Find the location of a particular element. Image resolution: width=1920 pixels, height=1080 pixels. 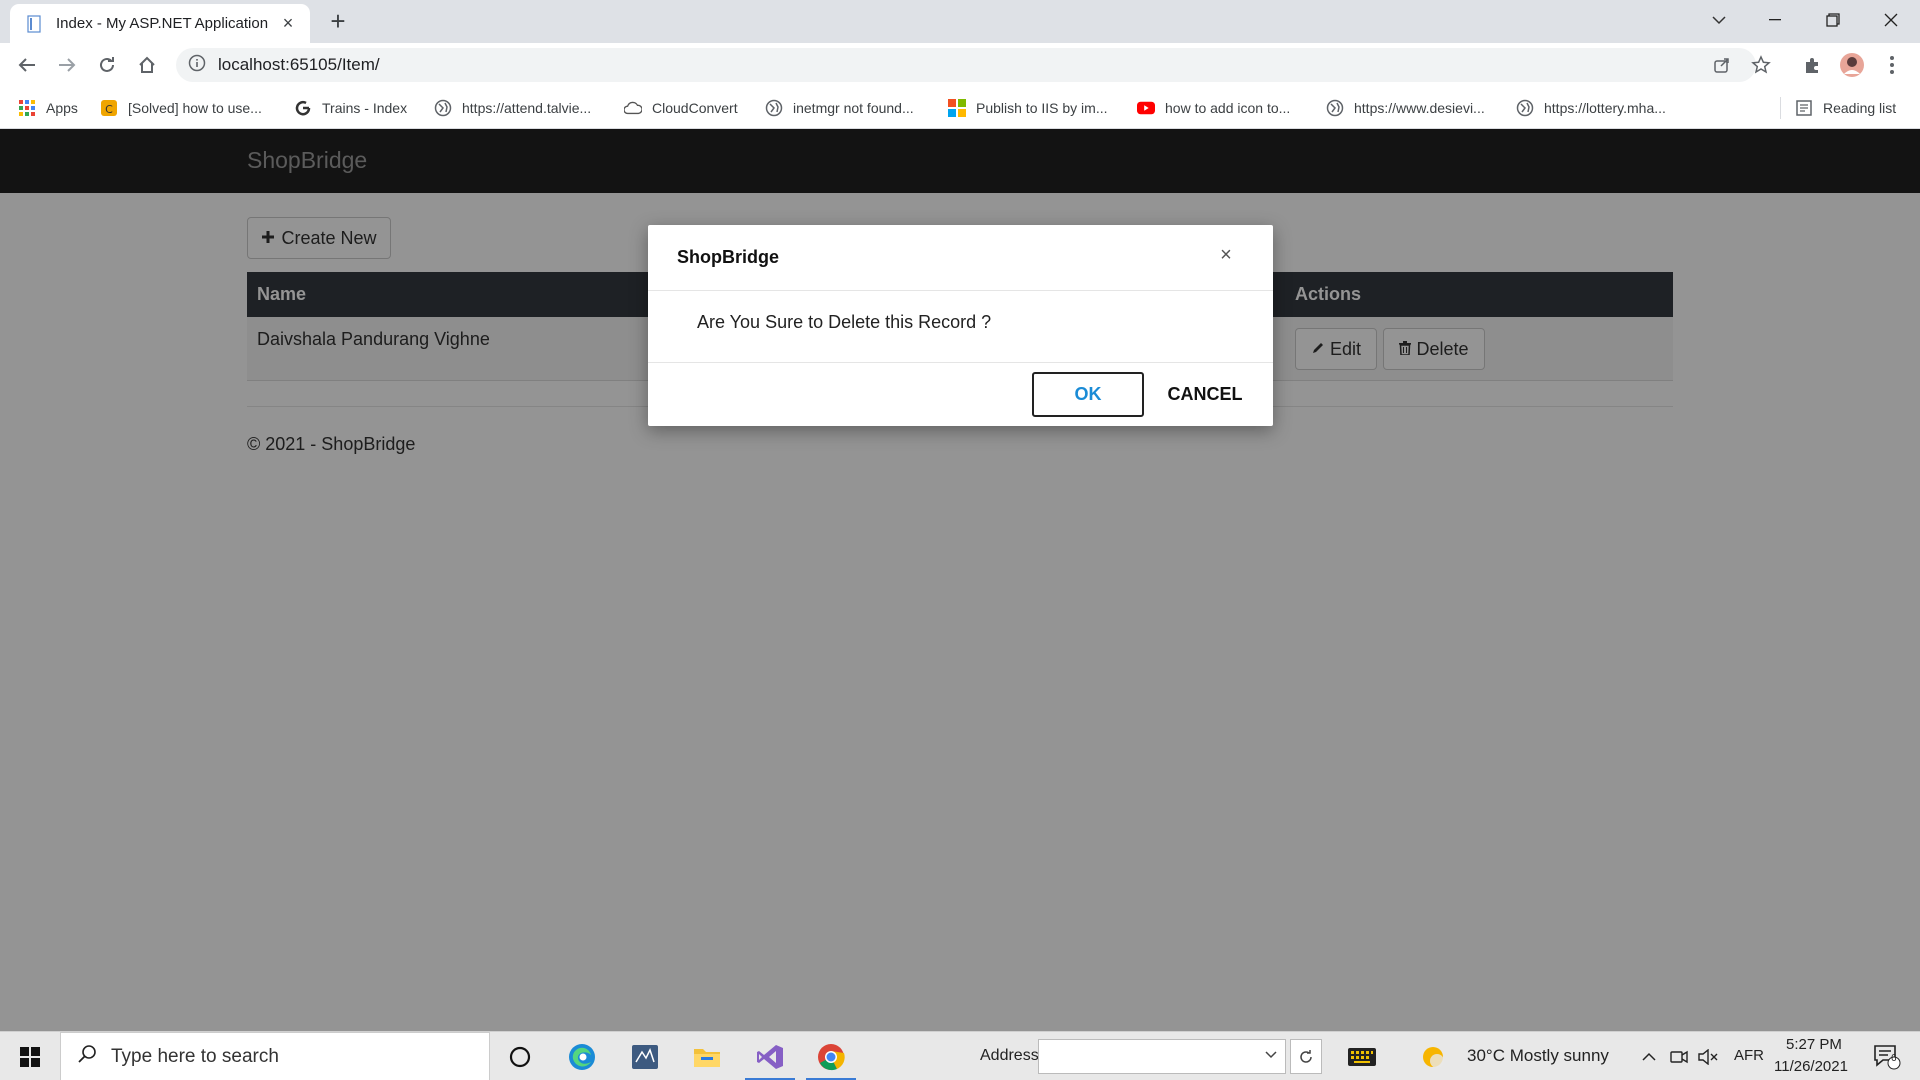

reading-list-button: Reading list is located at coordinates (1845, 108).